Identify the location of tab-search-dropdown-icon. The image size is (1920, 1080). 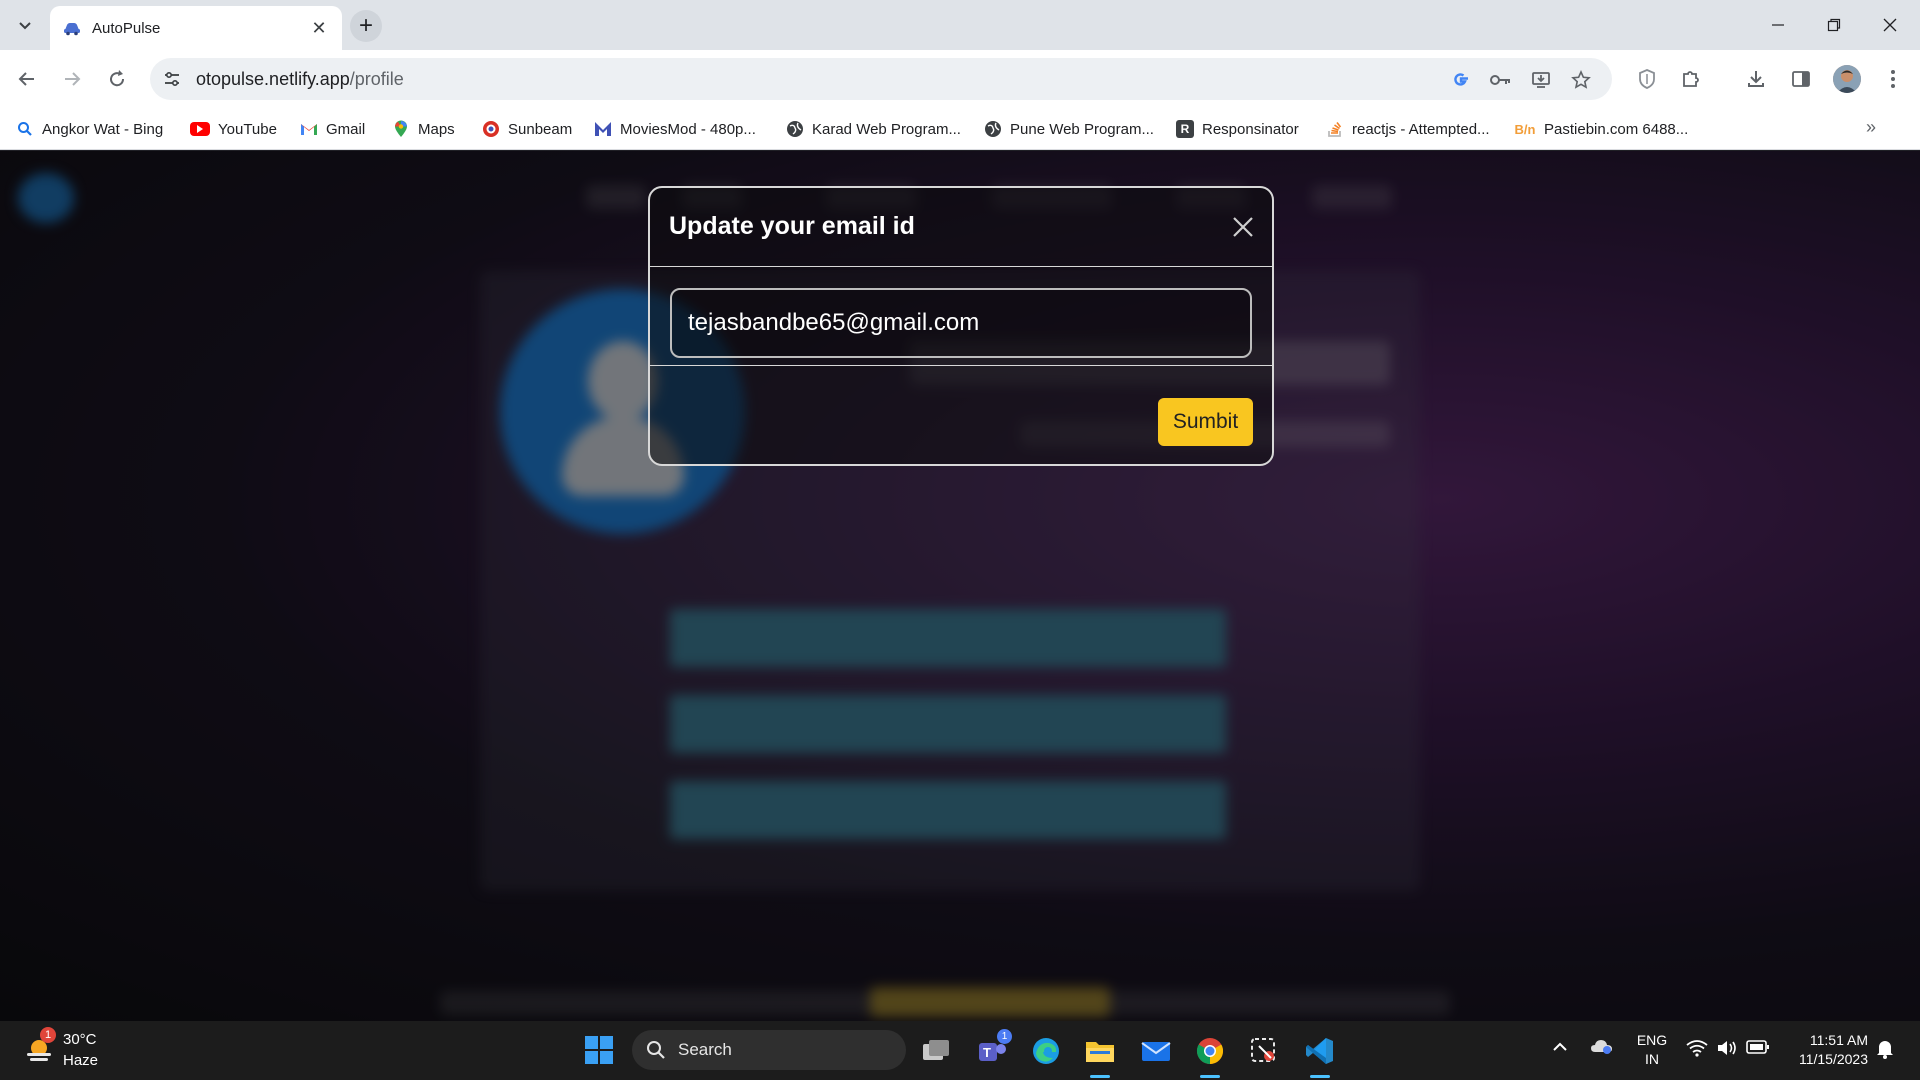
(25, 25).